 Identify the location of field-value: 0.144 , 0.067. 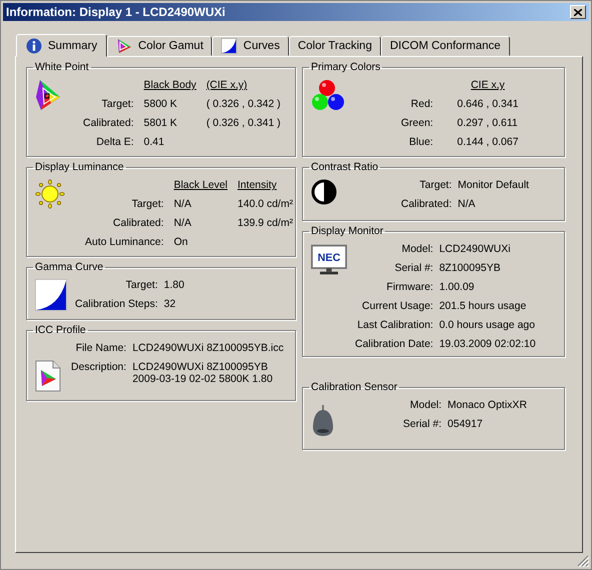
(487, 142).